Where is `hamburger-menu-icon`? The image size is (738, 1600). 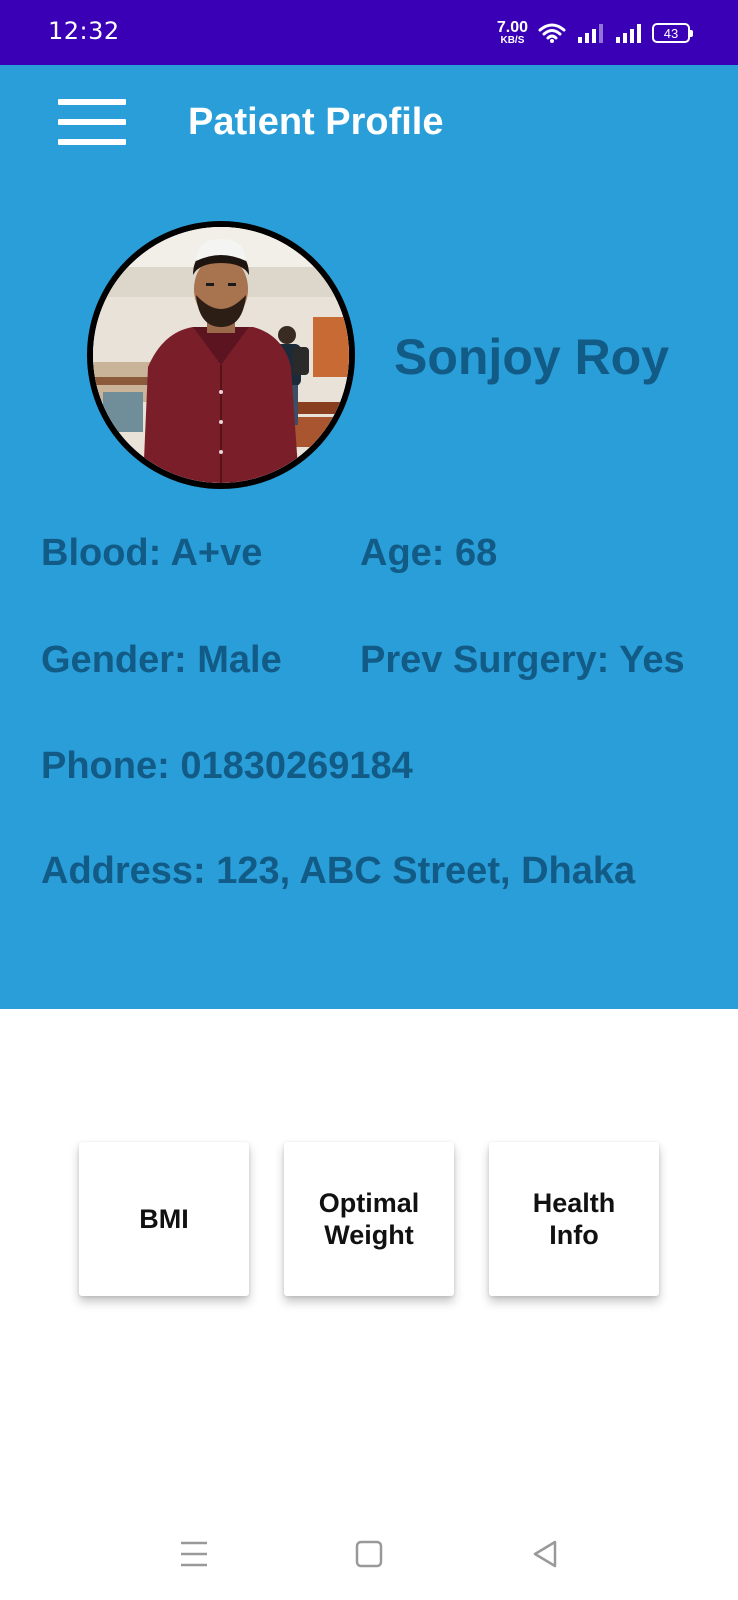
hamburger-menu-icon is located at coordinates (92, 122).